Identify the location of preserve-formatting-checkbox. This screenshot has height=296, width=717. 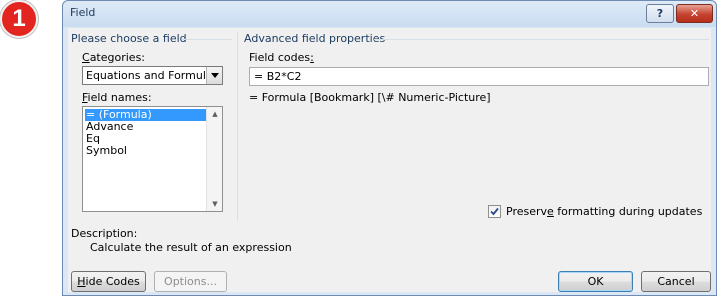
(494, 211).